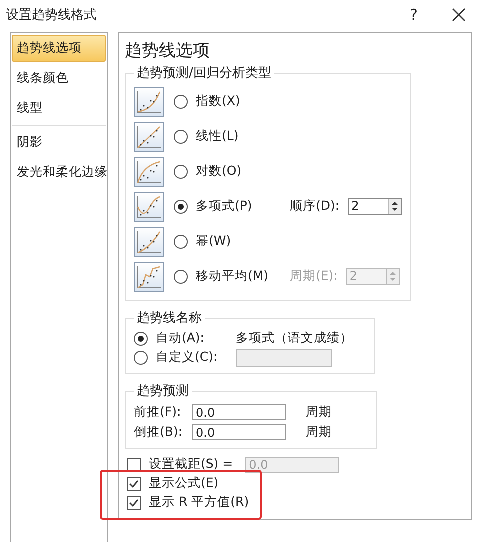 The height and width of the screenshot is (542, 484). Describe the element at coordinates (181, 338) in the screenshot. I see `radio-label: 自动(A):` at that location.